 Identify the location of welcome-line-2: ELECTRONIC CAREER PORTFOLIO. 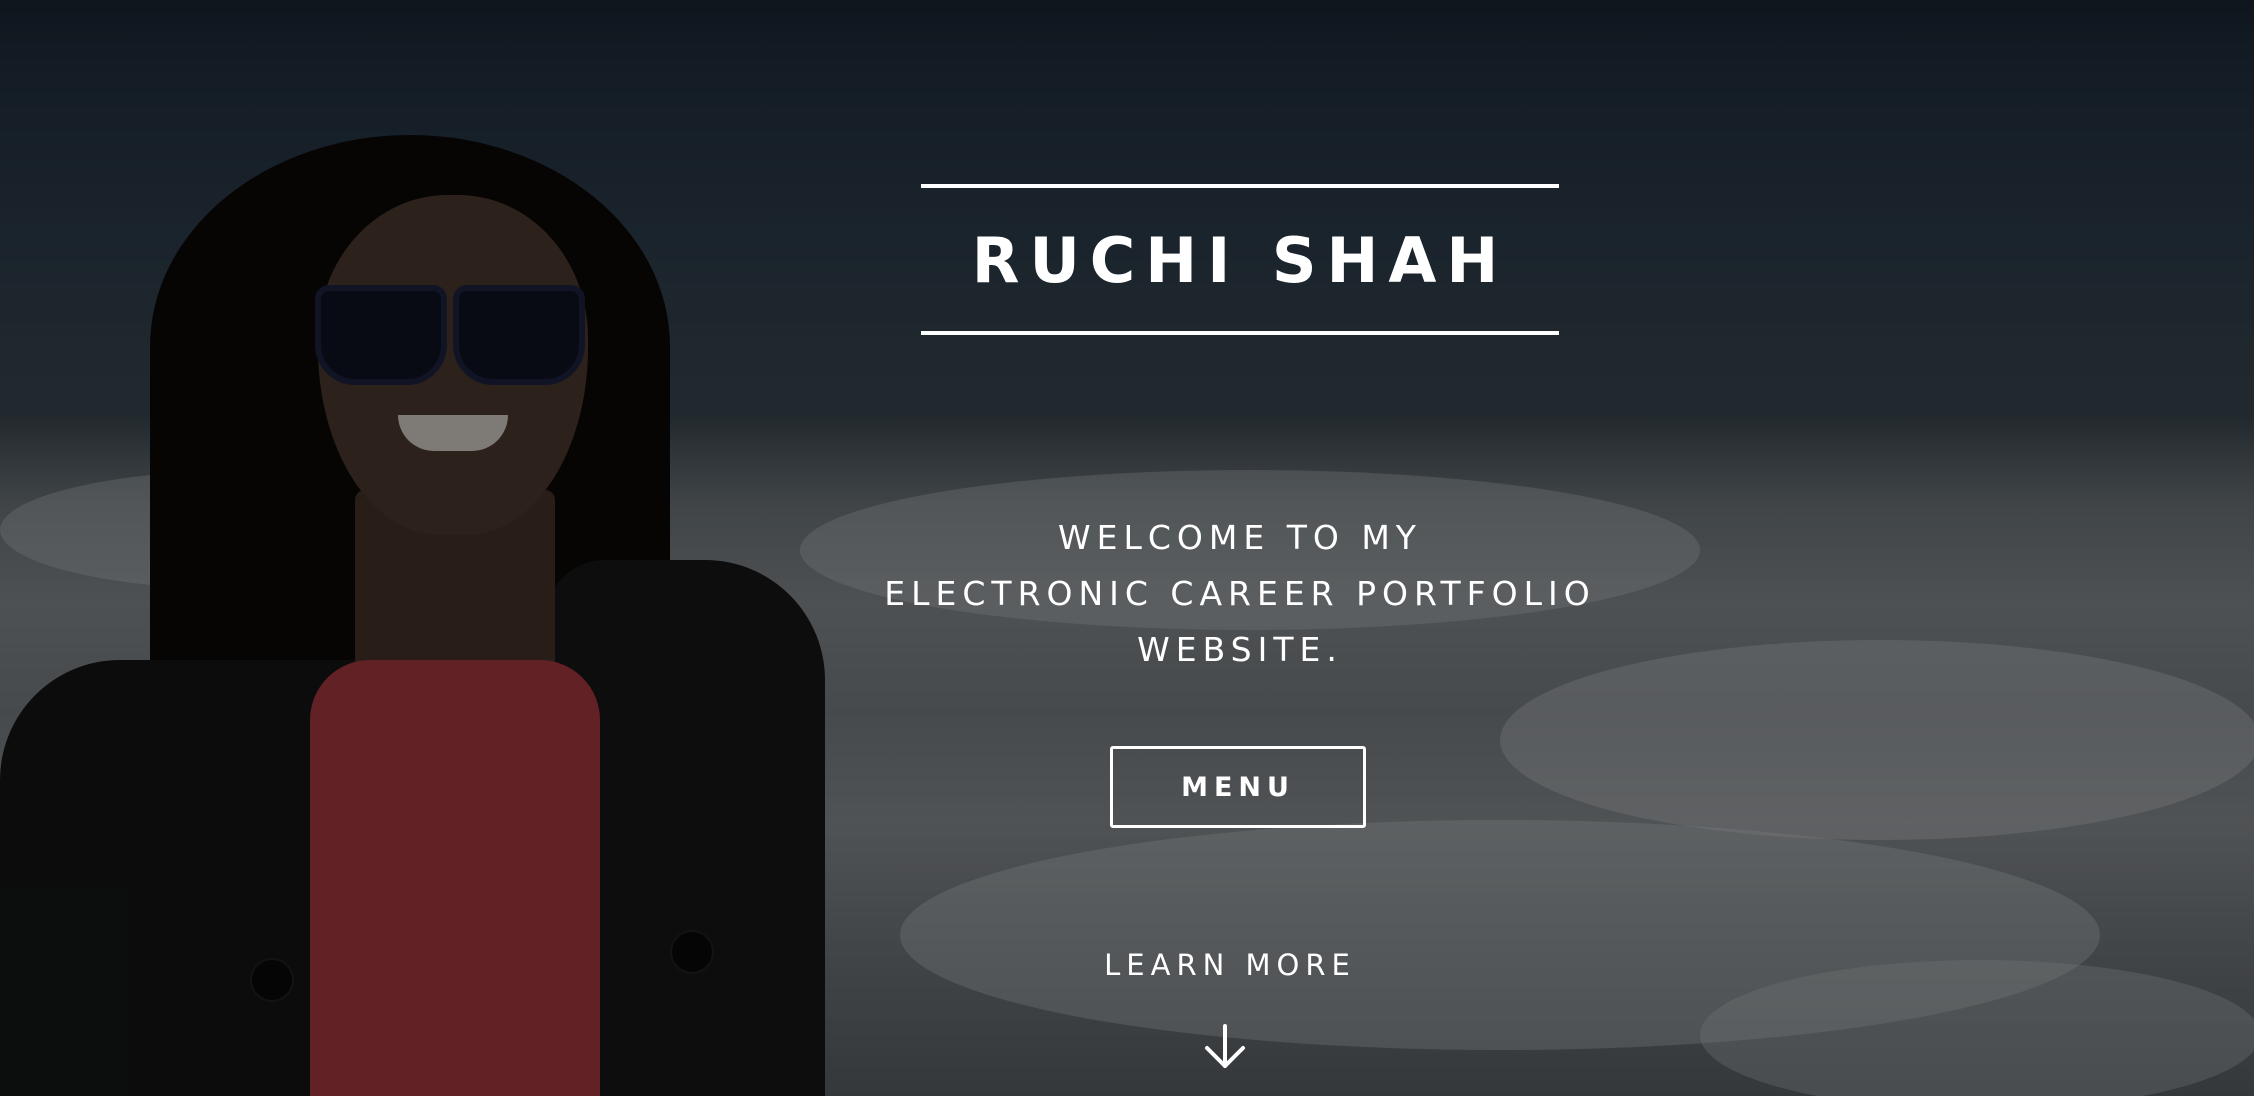
(1240, 593).